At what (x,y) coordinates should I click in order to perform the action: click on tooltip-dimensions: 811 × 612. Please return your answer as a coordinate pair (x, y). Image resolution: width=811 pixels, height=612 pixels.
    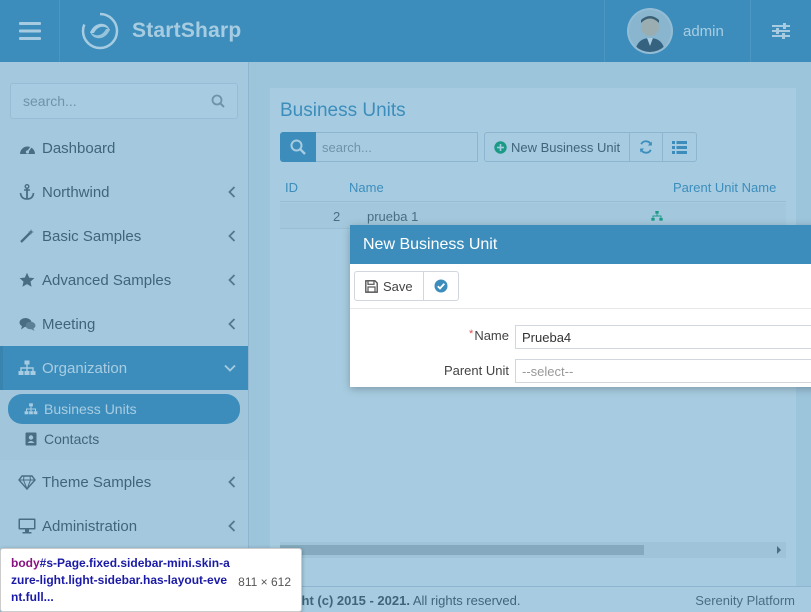
    Looking at the image, I should click on (264, 582).